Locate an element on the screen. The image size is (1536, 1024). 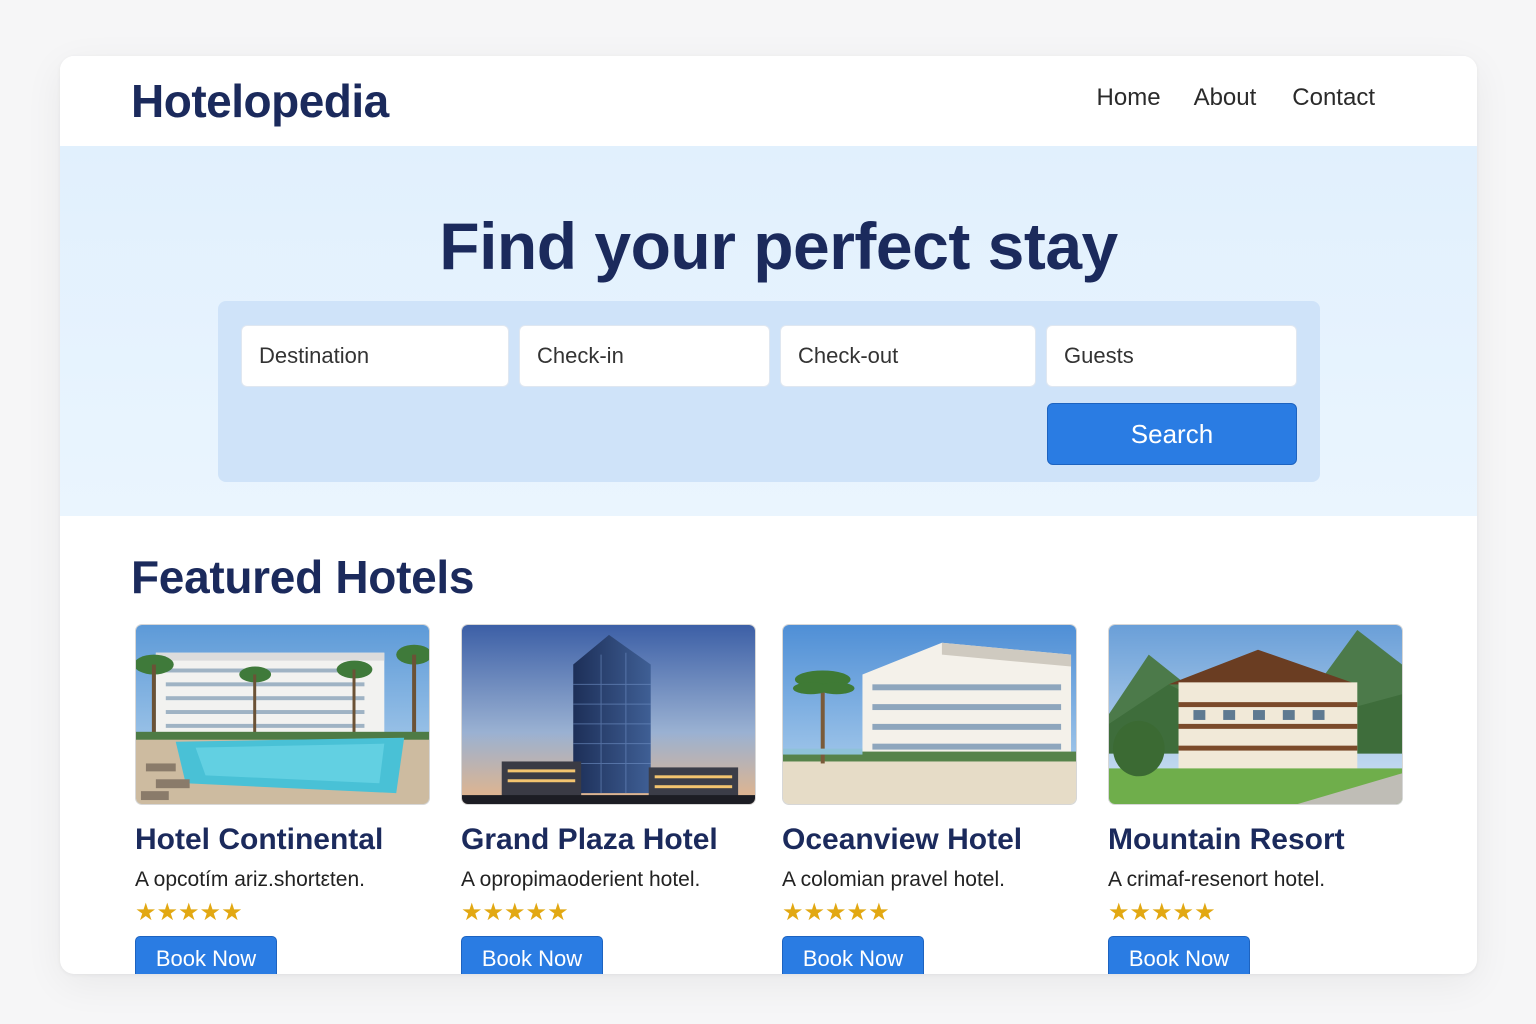
site-header: Hotelopedia Home About Contact is located at coordinates (768, 101).